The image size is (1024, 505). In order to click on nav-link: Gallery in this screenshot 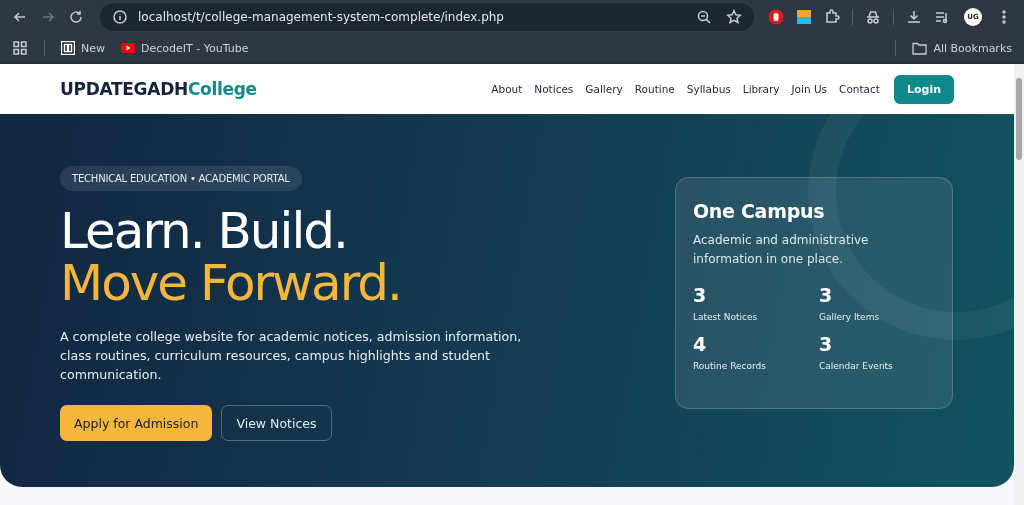, I will do `click(604, 89)`.